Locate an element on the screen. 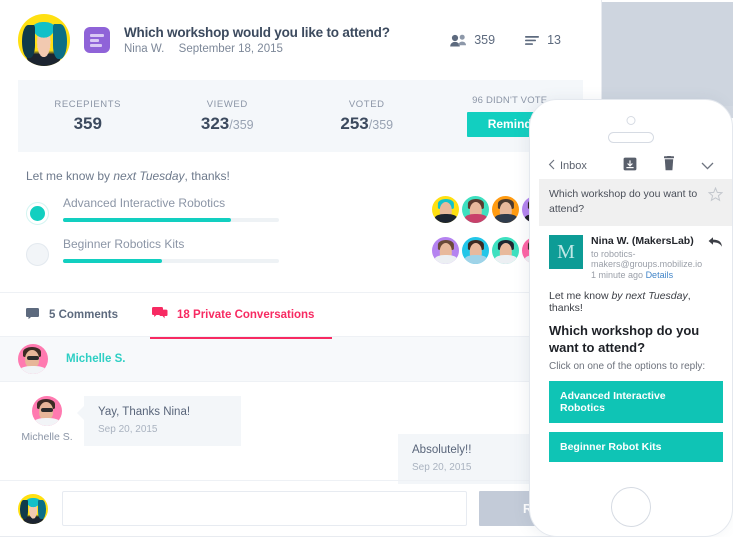  thread-participant-name: Michelle S. is located at coordinates (96, 359).